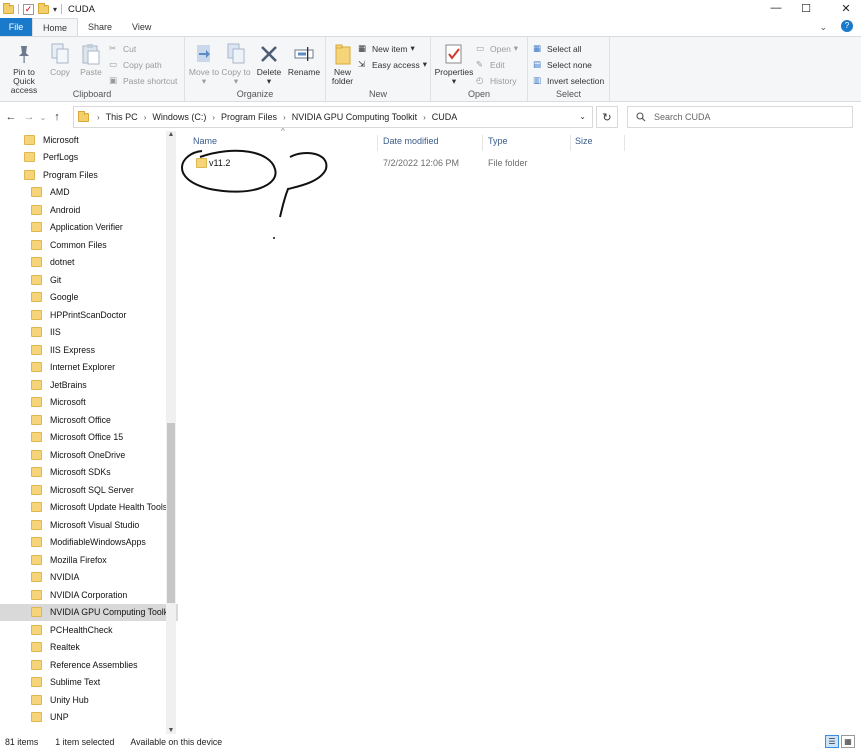  I want to click on nav-tree-item: Program Files, so click(89, 175).